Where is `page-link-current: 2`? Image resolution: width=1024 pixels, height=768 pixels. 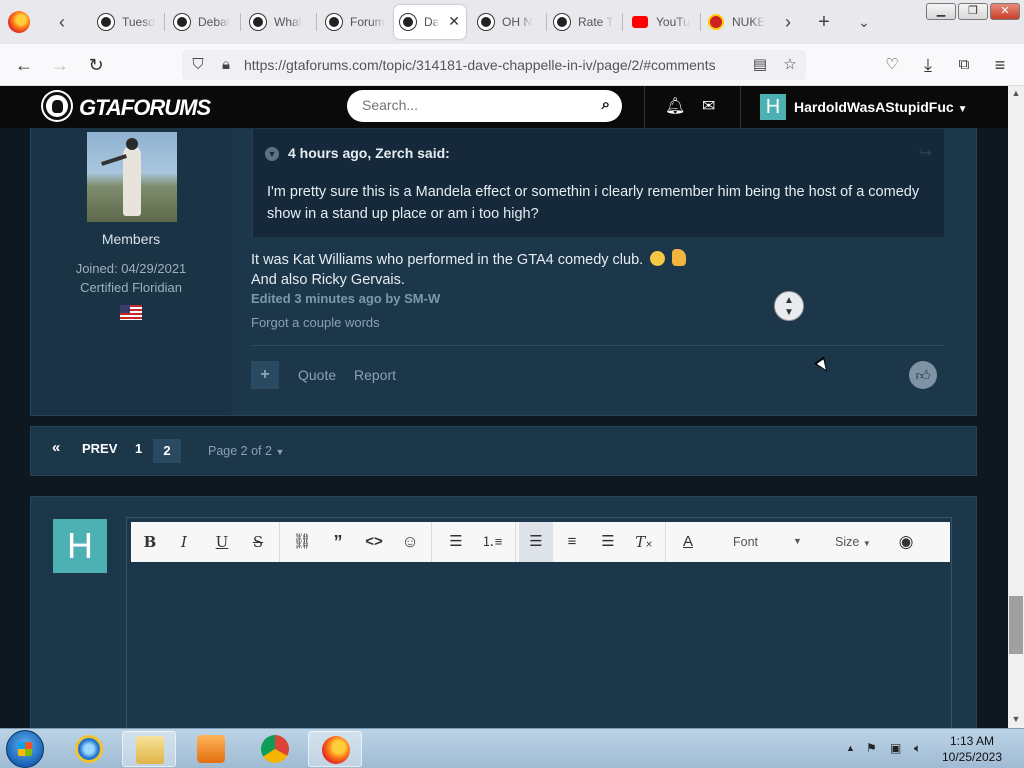
page-link-current: 2 is located at coordinates (167, 451).